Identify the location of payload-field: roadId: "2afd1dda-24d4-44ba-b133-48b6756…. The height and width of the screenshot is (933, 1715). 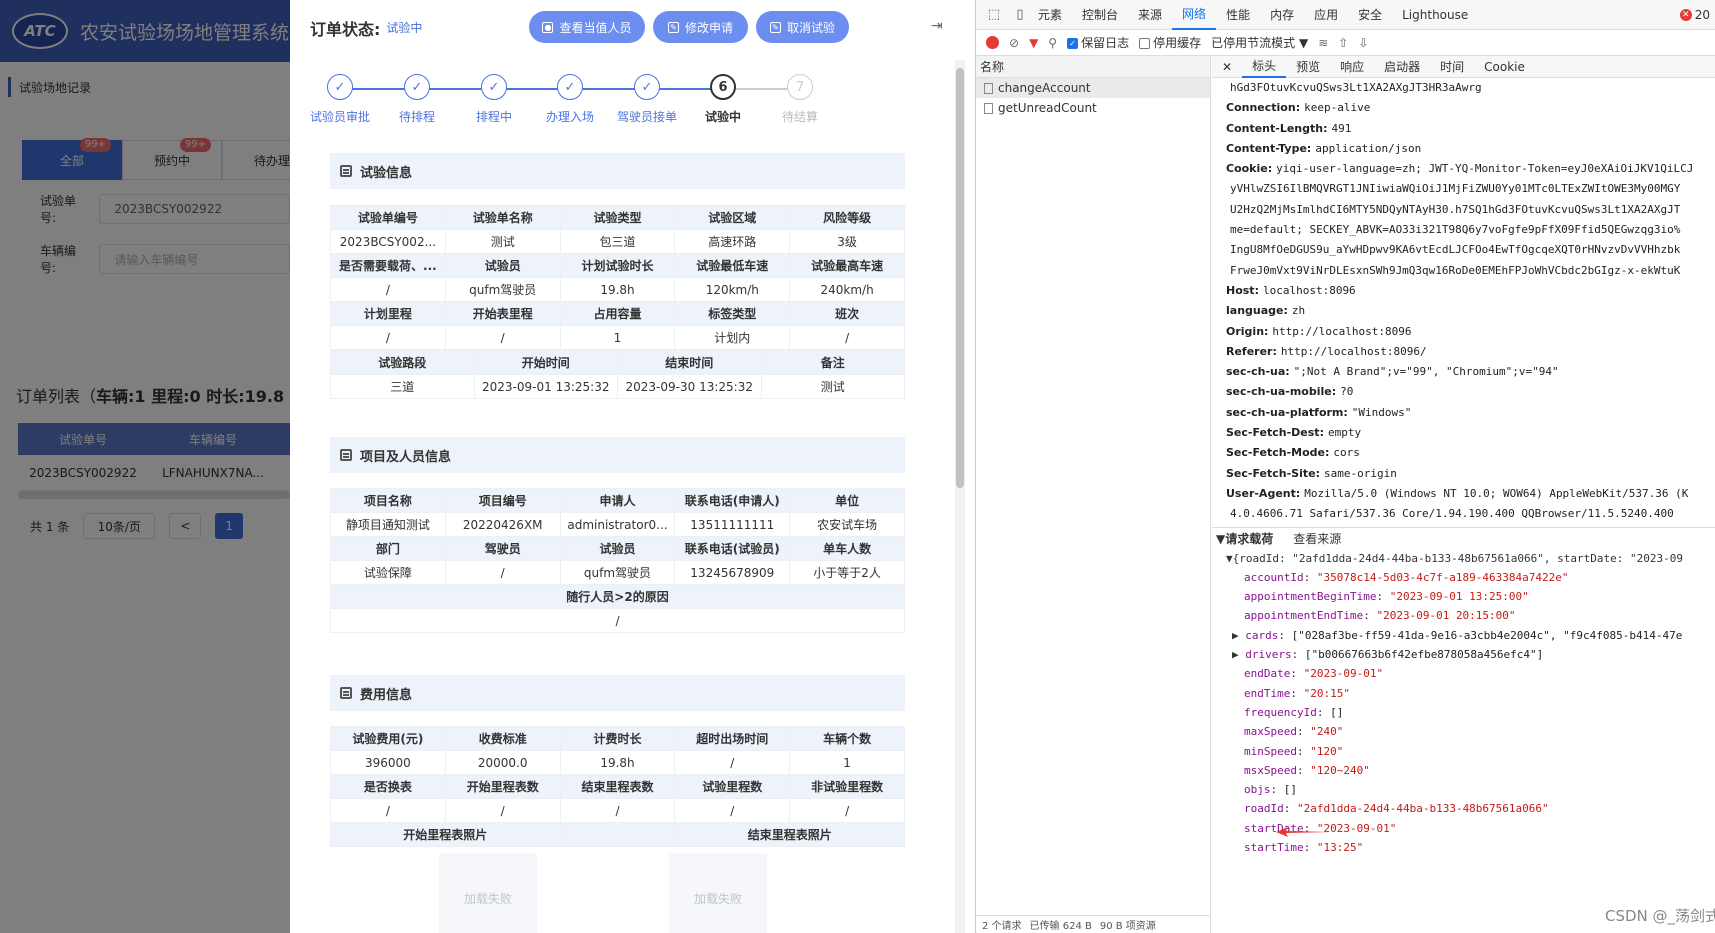
(1463, 808).